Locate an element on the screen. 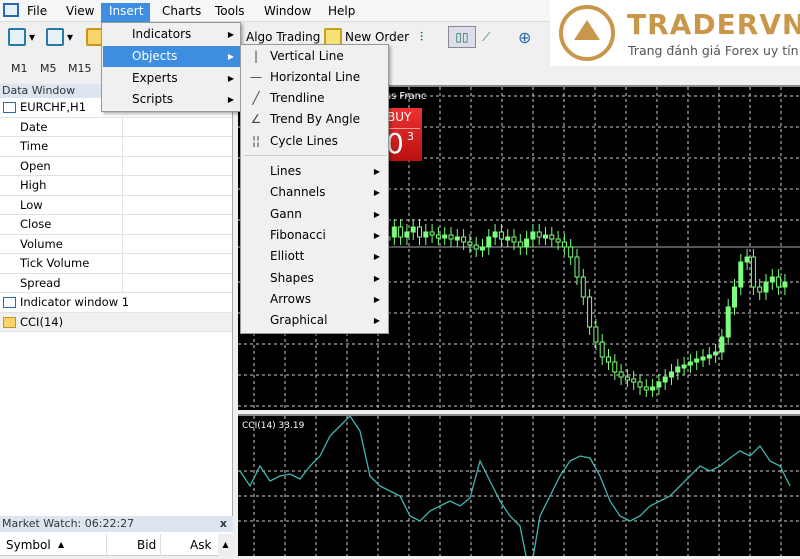 Image resolution: width=800 pixels, height=559 pixels. menu-item-gann: Gann ▶ is located at coordinates (315, 214).